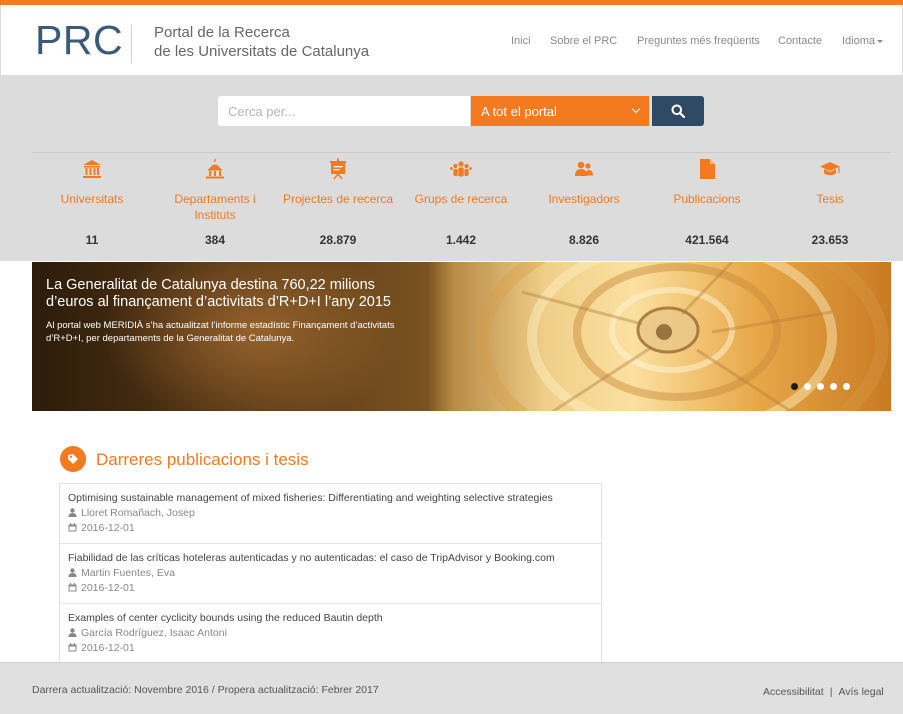  I want to click on stat-departaments: Departaments i Instituts, so click(215, 190).